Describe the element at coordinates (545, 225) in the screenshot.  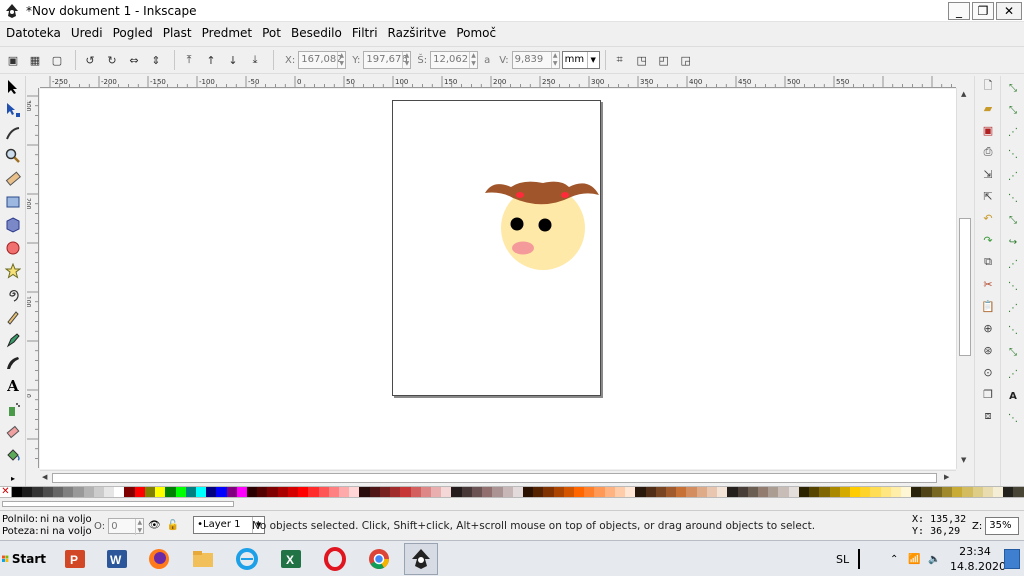
I see `right-eye` at that location.